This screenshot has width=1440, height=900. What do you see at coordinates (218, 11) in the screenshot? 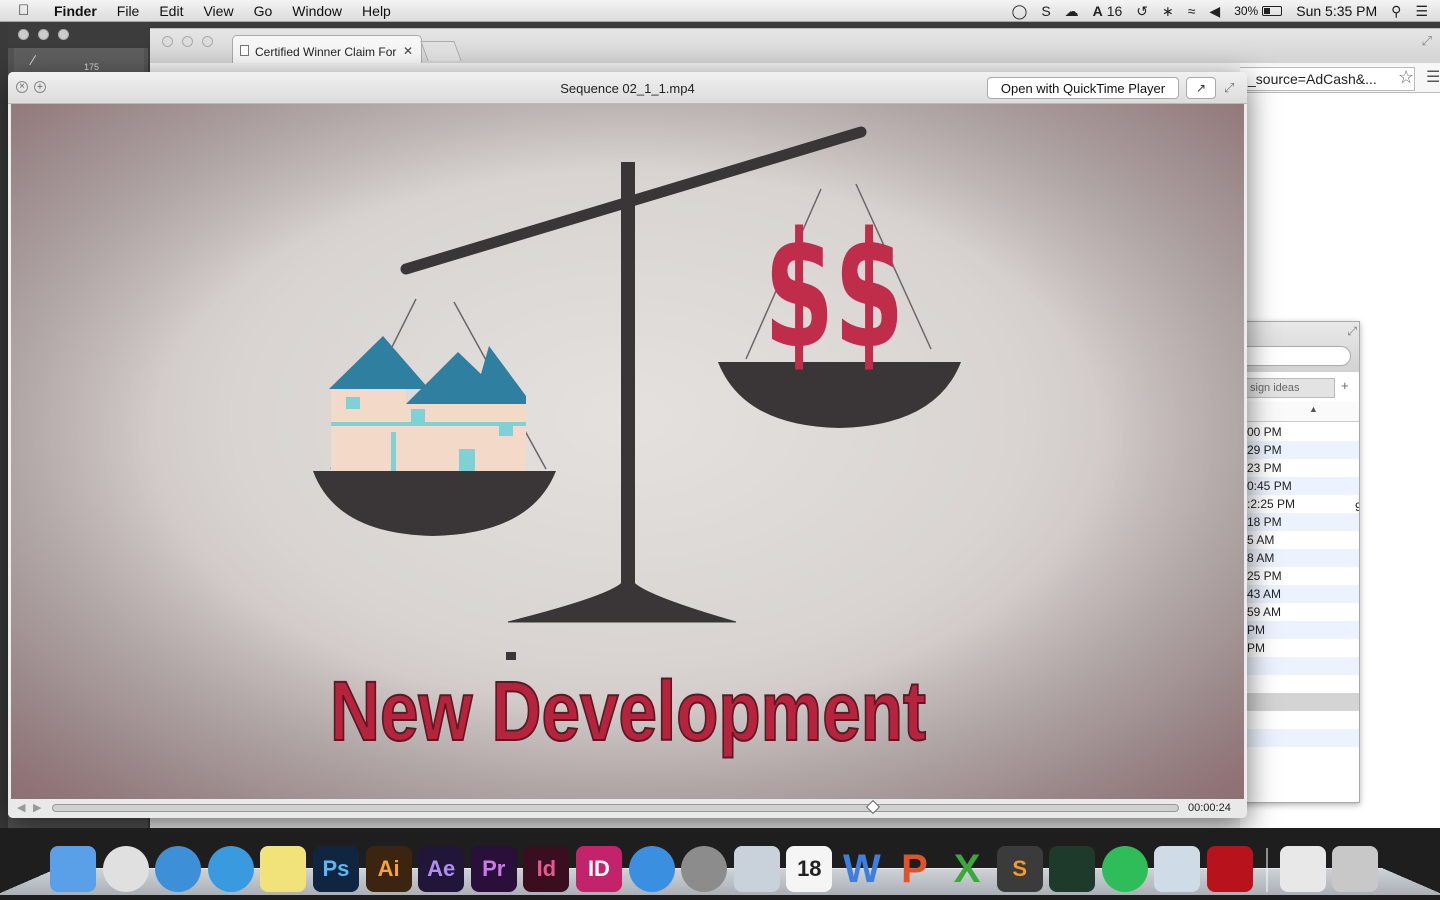
I see `menu-view: View` at bounding box center [218, 11].